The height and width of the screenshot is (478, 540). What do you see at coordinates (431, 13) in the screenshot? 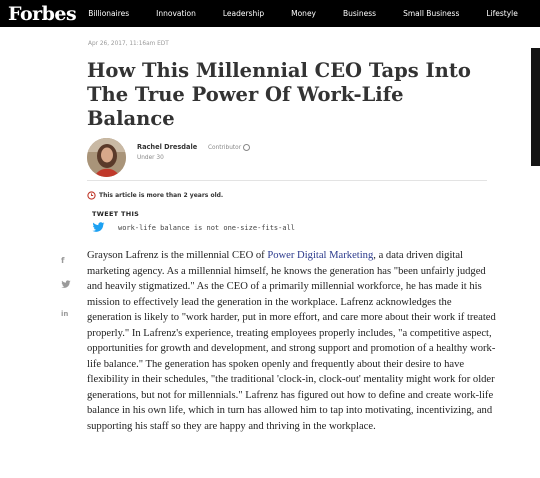
I see `nav-link-small-business: Small Business` at bounding box center [431, 13].